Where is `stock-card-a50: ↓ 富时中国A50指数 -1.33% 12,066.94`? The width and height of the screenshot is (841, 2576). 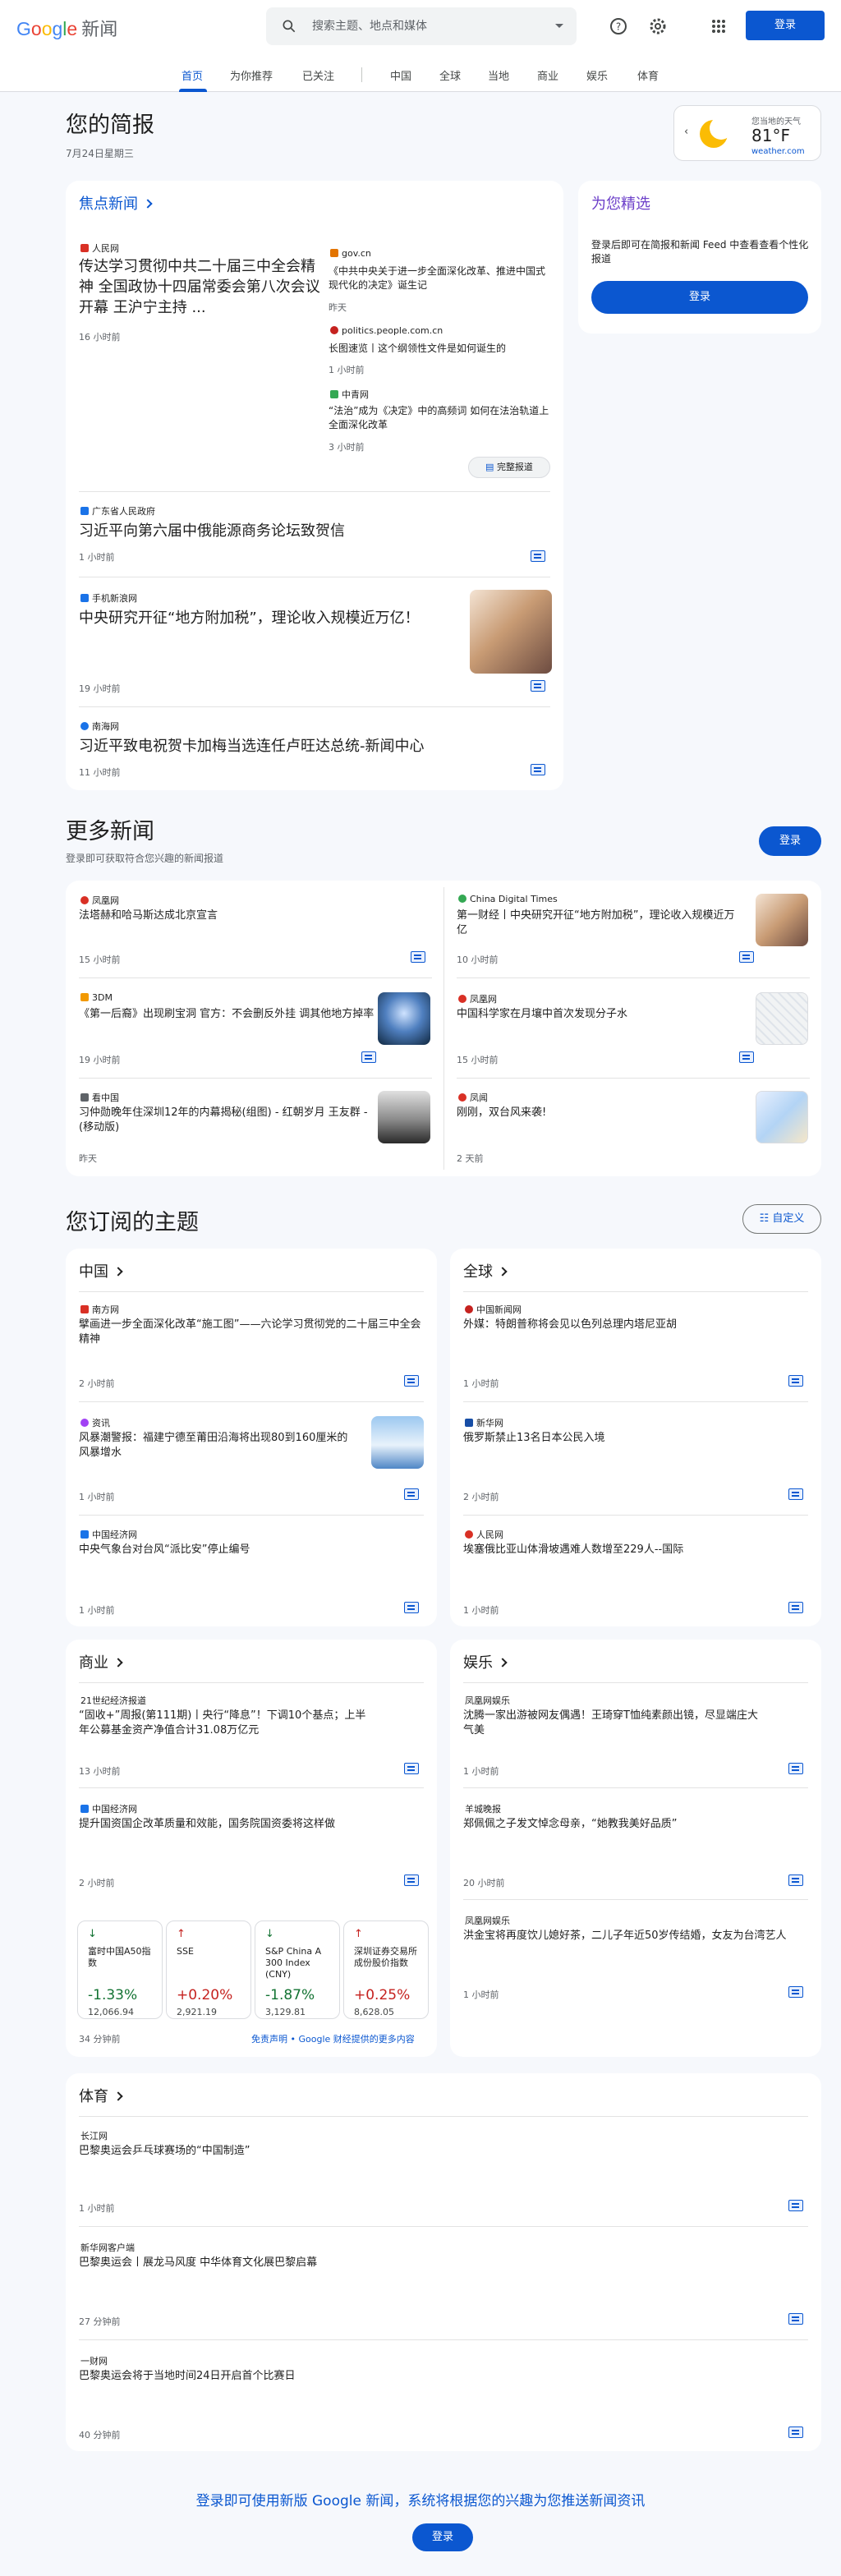
stock-card-a50: ↓ 富时中国A50指数 -1.33% 12,066.94 is located at coordinates (120, 1969).